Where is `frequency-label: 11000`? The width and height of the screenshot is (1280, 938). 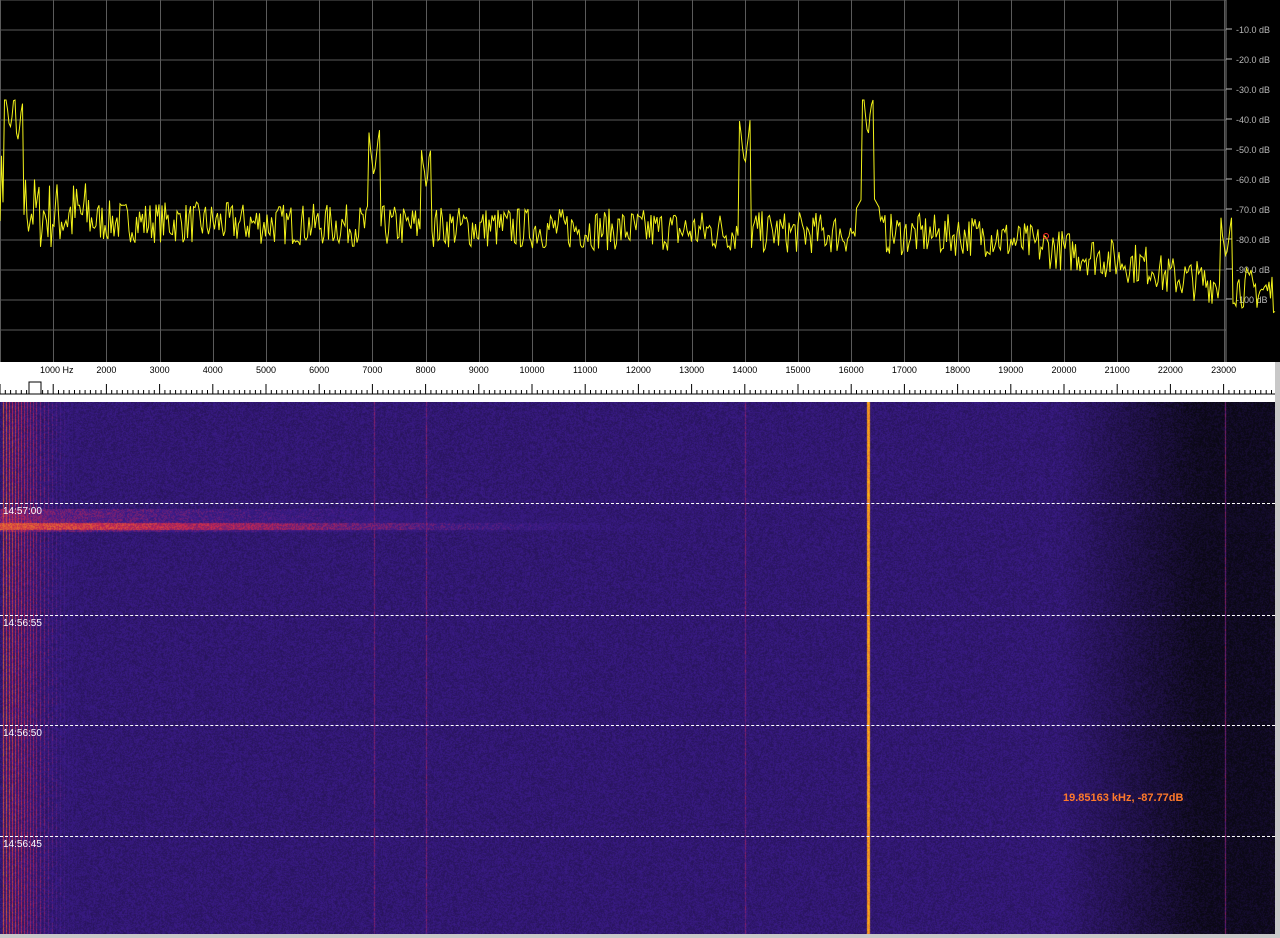 frequency-label: 11000 is located at coordinates (585, 370).